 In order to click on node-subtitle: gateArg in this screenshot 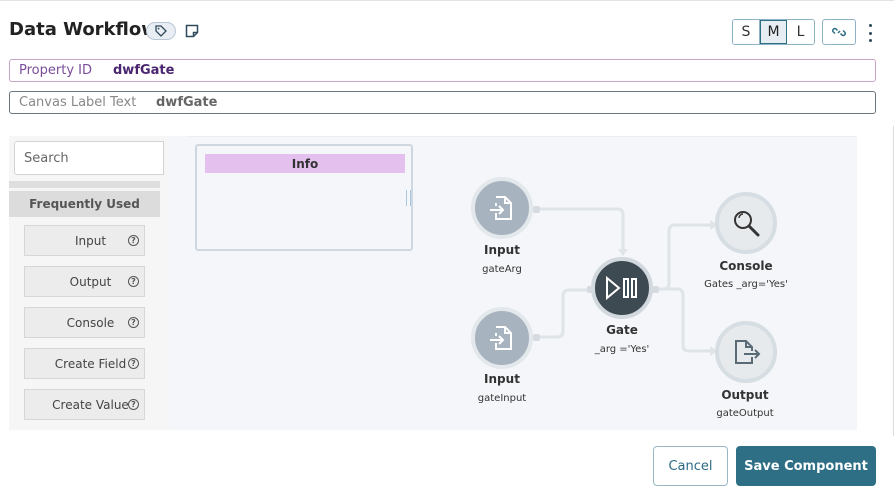, I will do `click(502, 269)`.